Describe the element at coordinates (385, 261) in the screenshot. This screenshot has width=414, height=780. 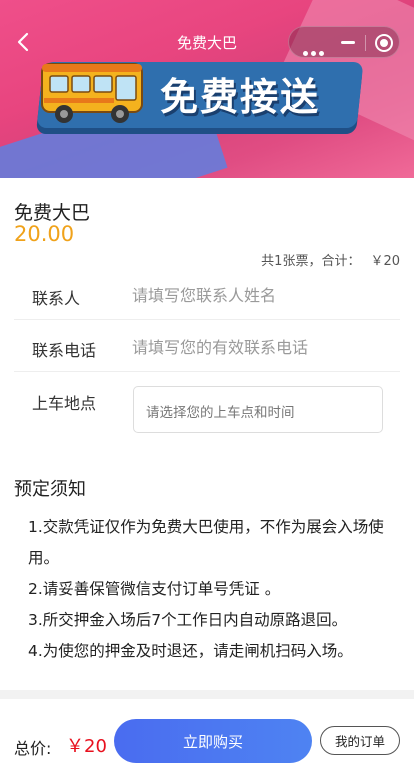
I see `summary-amount: ￥20` at that location.